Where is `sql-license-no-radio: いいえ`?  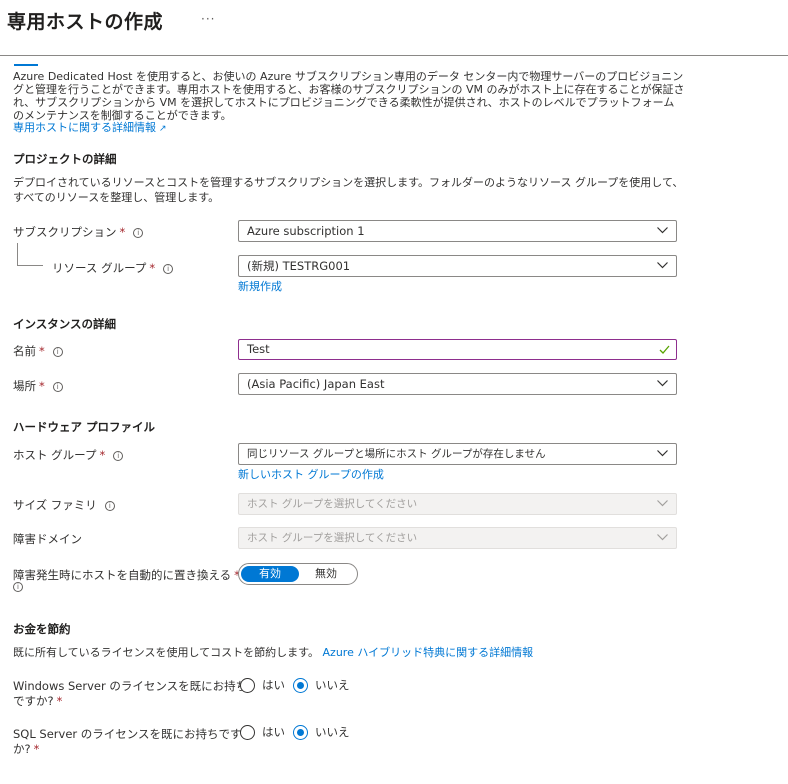
sql-license-no-radio: いいえ is located at coordinates (323, 733).